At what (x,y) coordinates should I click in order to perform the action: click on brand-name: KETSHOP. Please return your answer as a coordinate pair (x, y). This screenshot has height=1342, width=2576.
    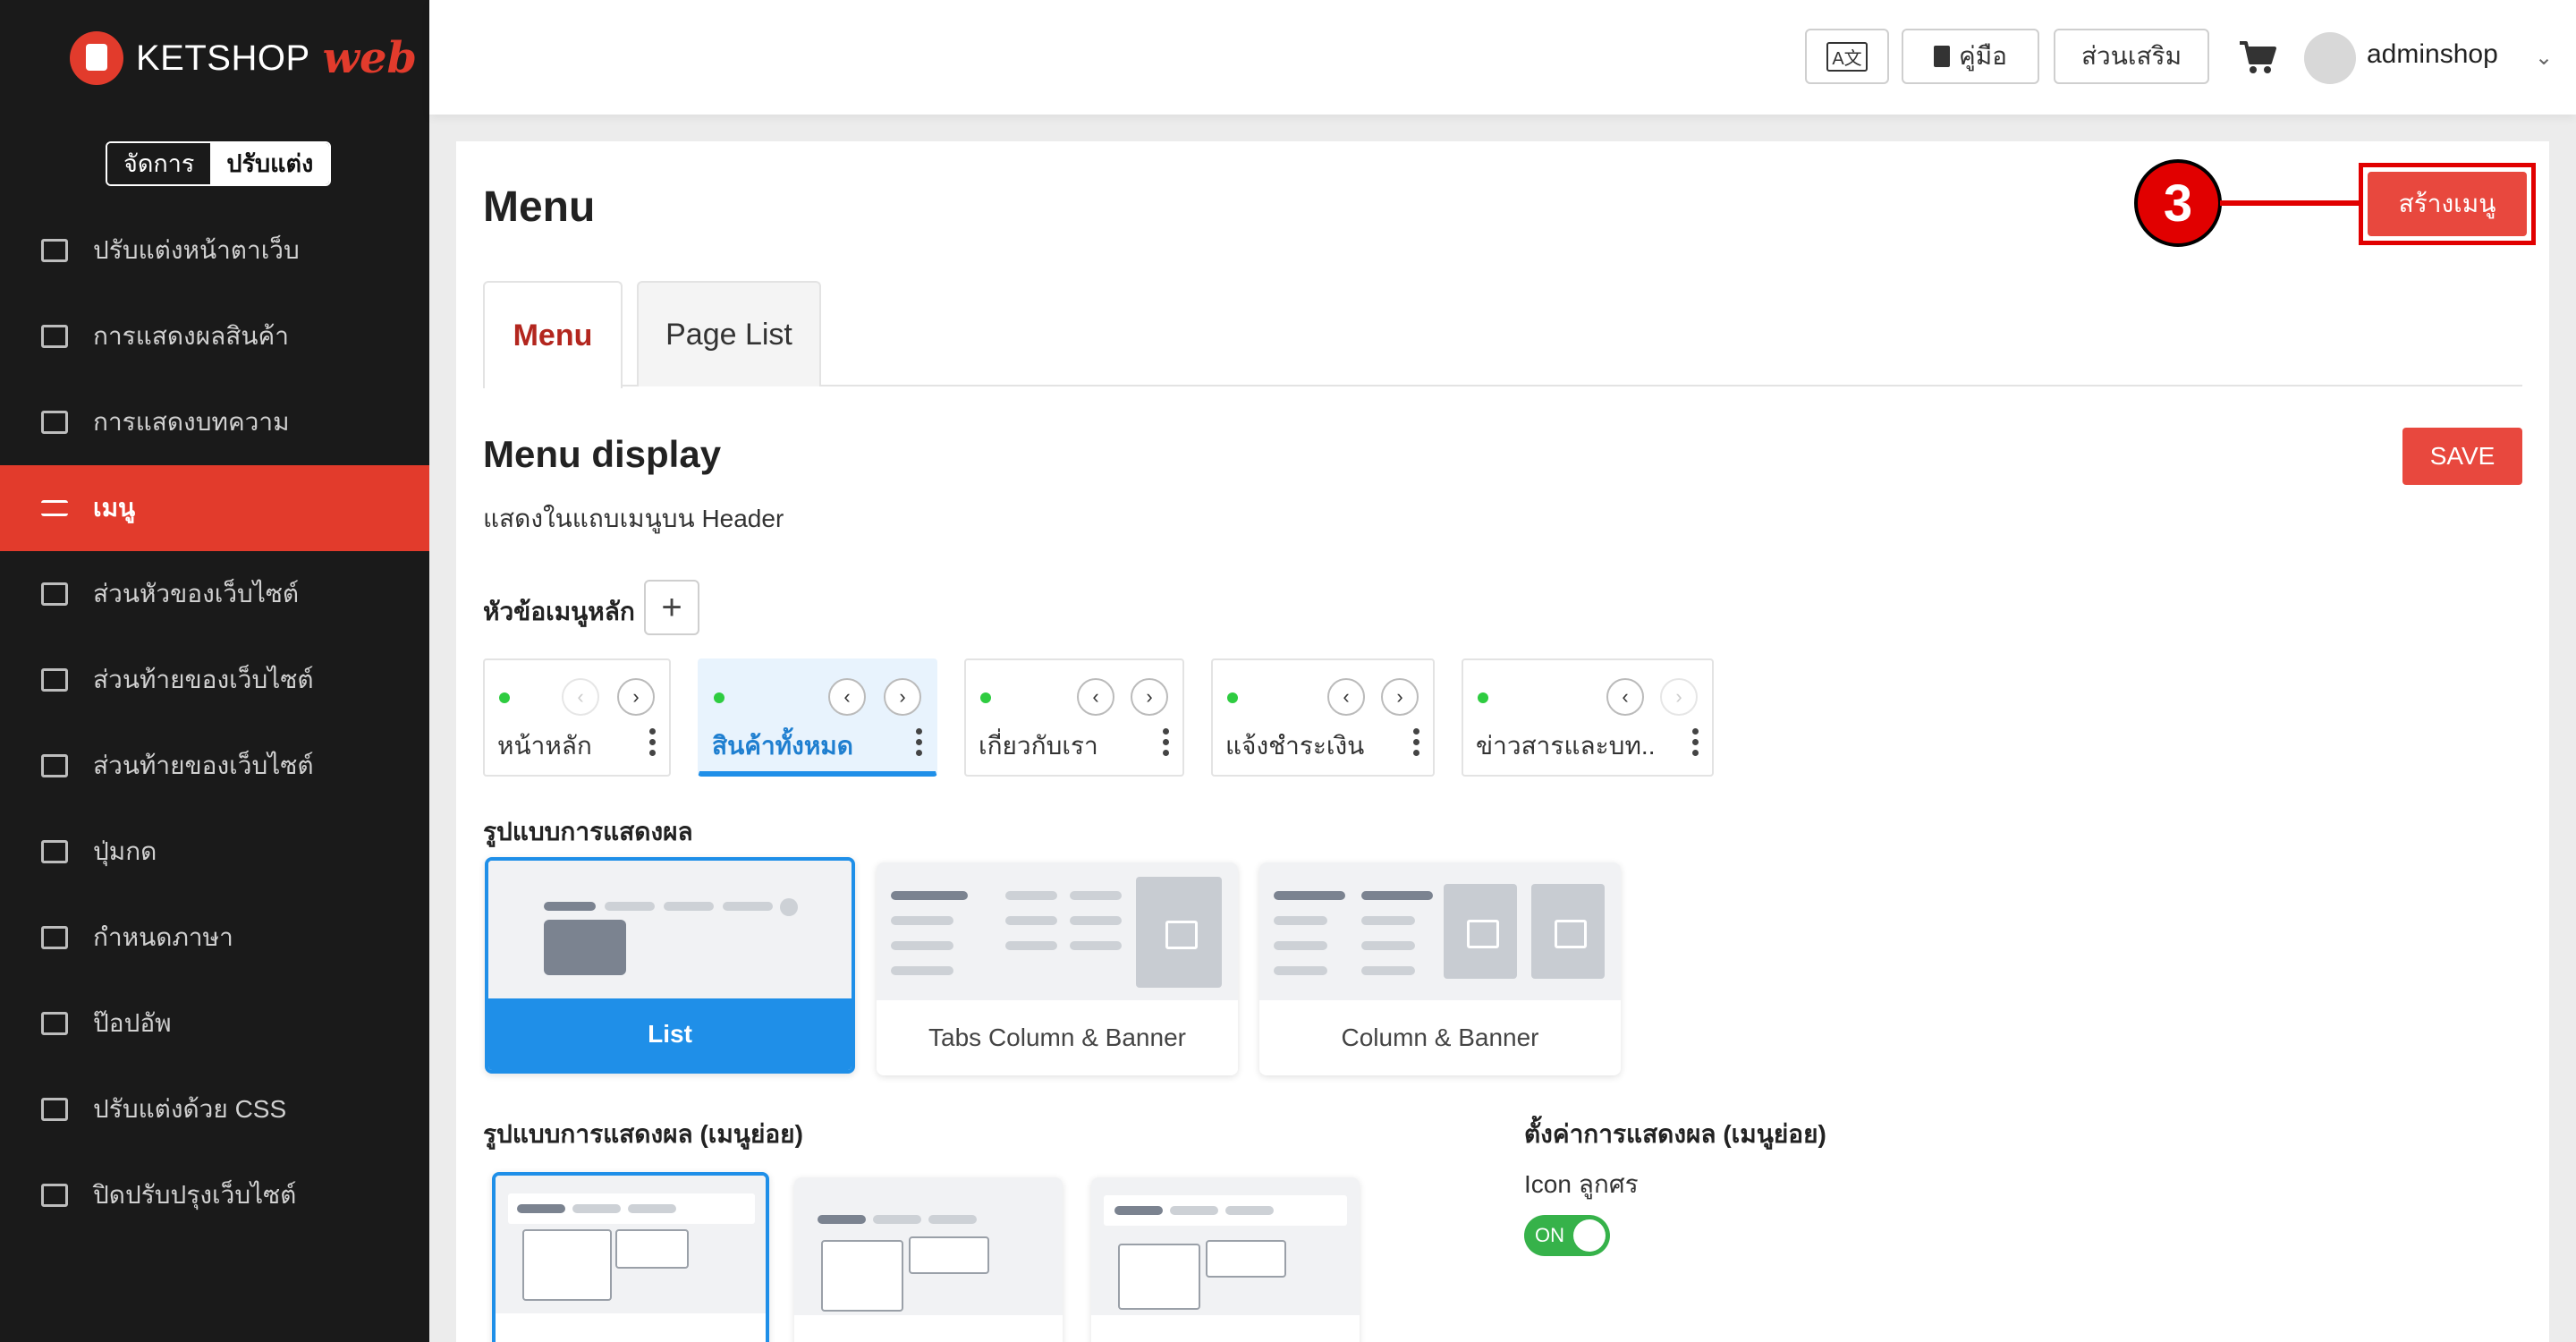
    Looking at the image, I should click on (223, 58).